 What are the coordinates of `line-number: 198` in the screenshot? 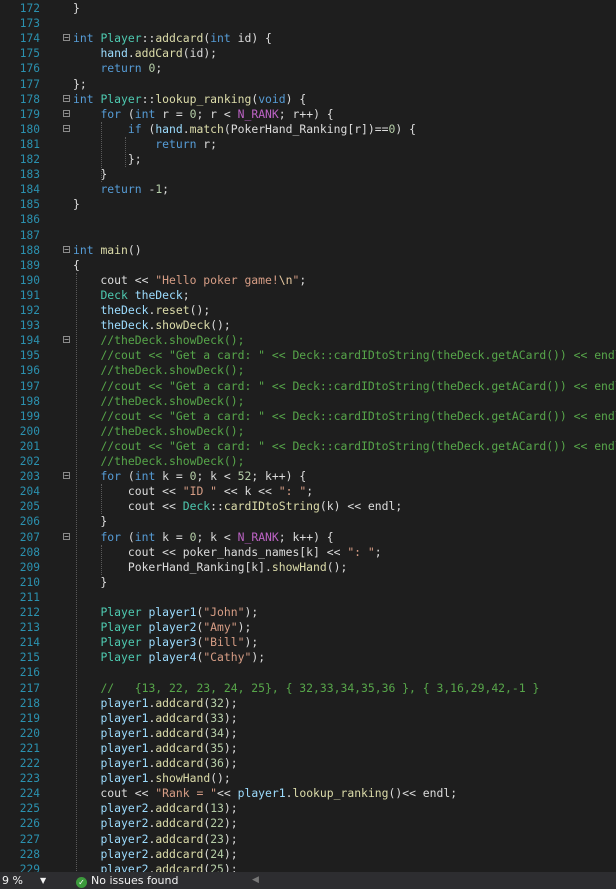 It's located at (29, 401).